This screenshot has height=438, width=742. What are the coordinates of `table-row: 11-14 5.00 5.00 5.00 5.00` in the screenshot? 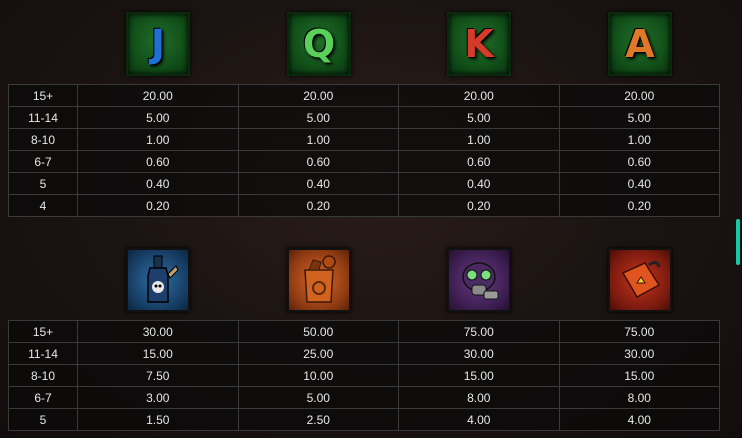 It's located at (364, 117).